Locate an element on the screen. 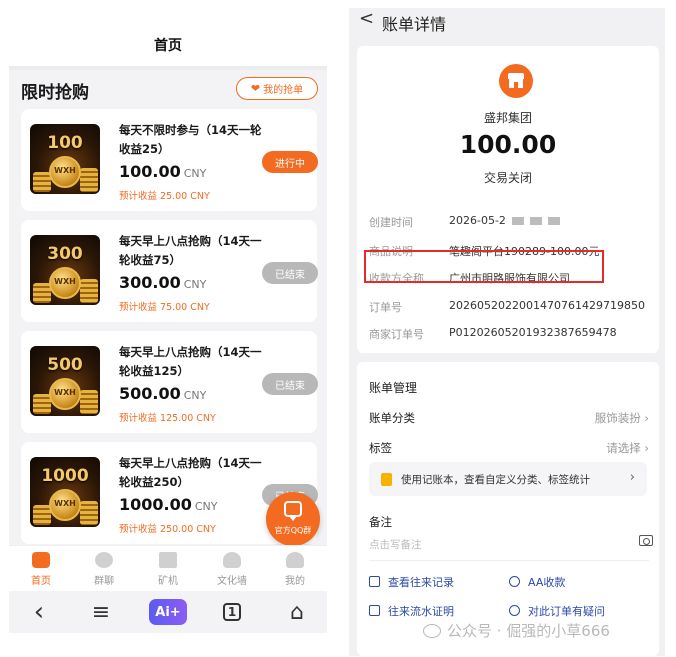 This screenshot has height=657, width=676. category-label: 账单分类 is located at coordinates (392, 418).